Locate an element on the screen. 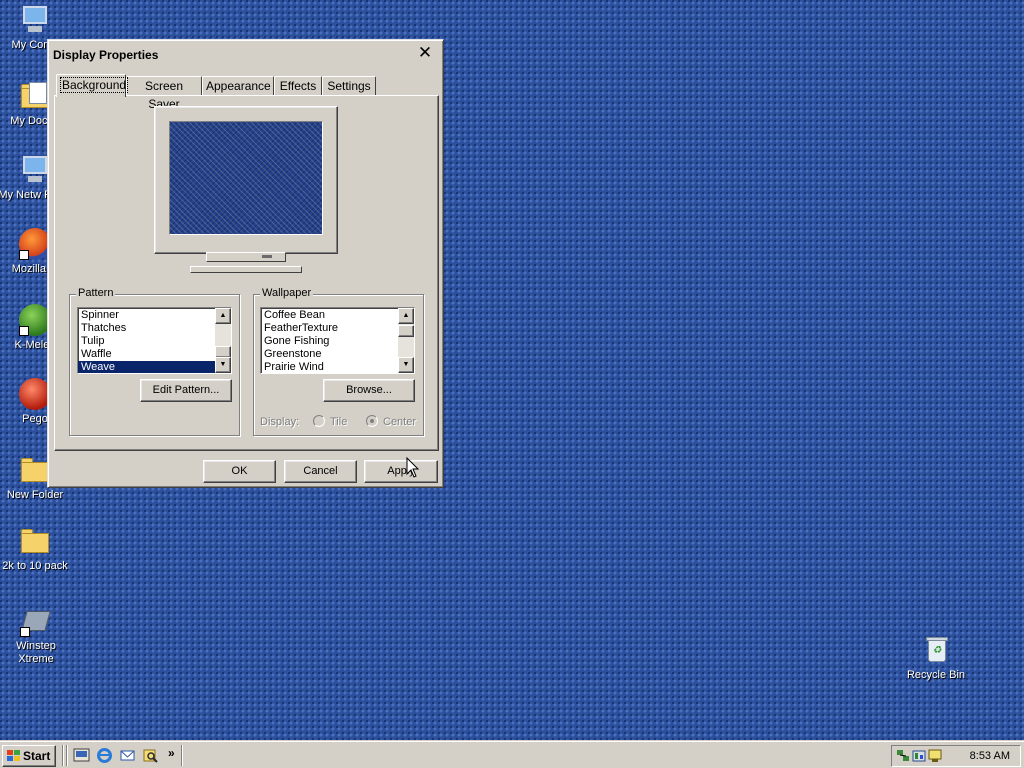 The height and width of the screenshot is (768, 1024). winstep-icon: ↗ is located at coordinates (36, 621).